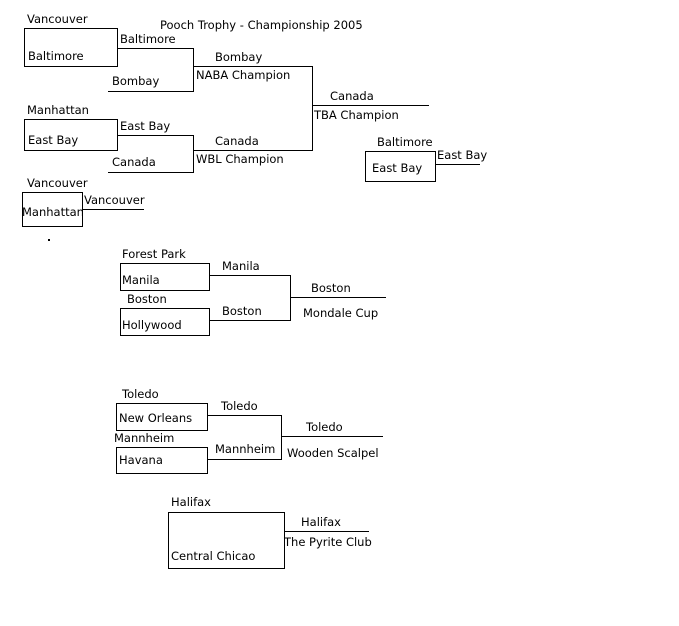 The image size is (679, 626). What do you see at coordinates (243, 75) in the screenshot?
I see `naba-champion-label: NABA Champion` at bounding box center [243, 75].